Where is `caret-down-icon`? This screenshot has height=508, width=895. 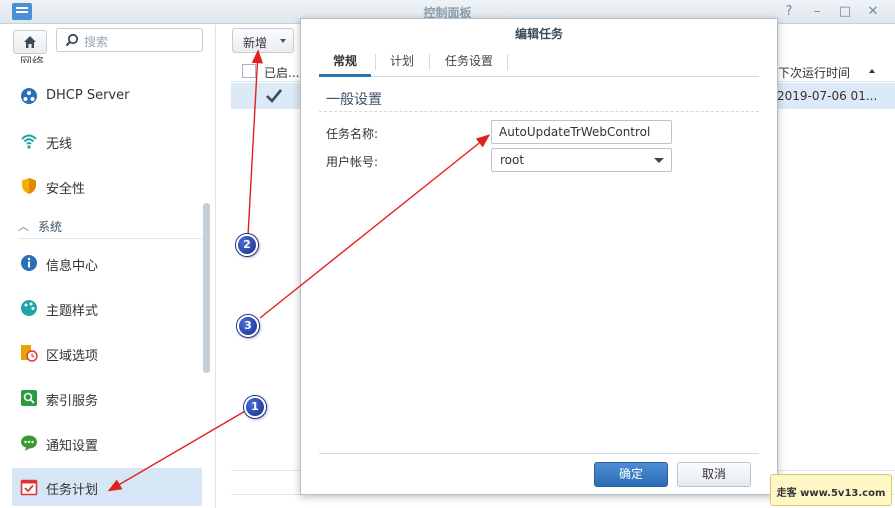
caret-down-icon is located at coordinates (283, 41).